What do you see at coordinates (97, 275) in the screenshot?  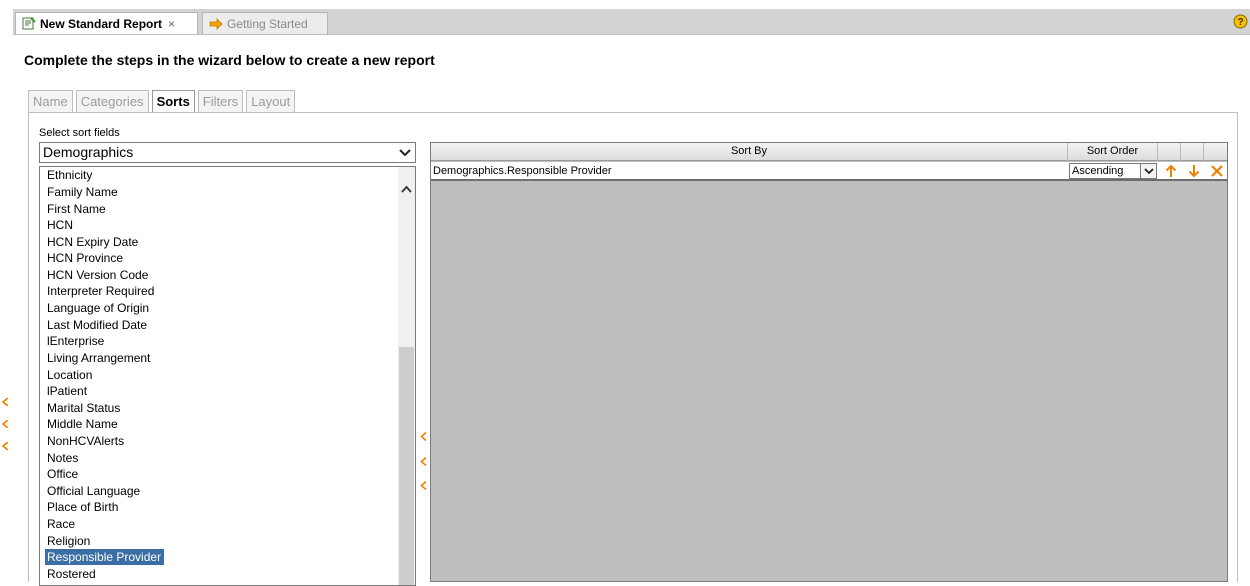 I see `list-item: HCN Version Code` at bounding box center [97, 275].